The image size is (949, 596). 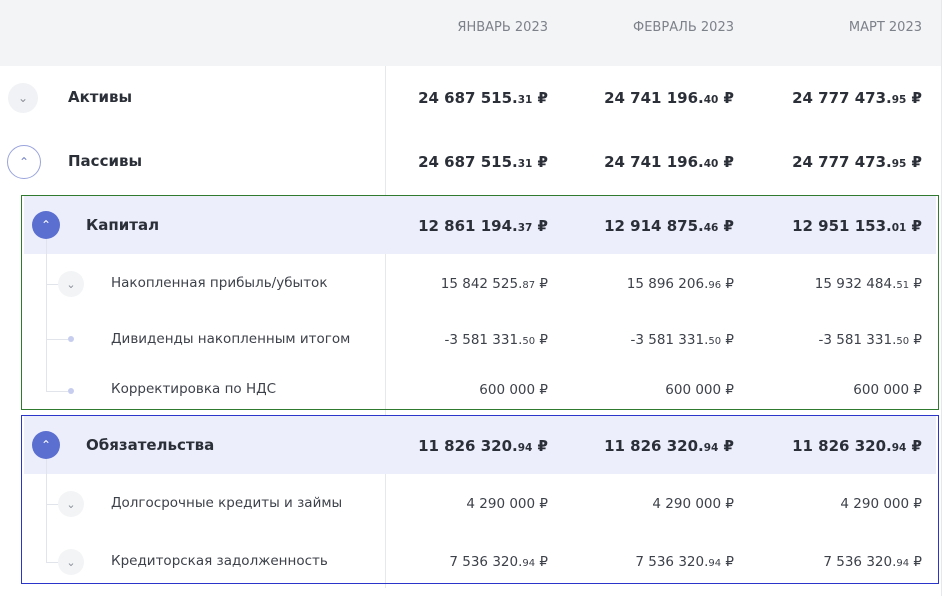 What do you see at coordinates (502, 27) in the screenshot?
I see `column-header-january: ЯНВАРЬ 2023` at bounding box center [502, 27].